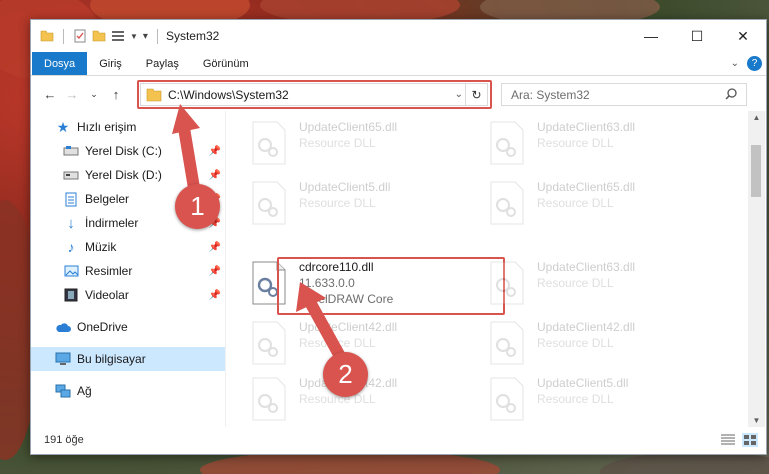 This screenshot has width=769, height=474. I want to click on chevron-down-icon: ▼, so click(134, 36).